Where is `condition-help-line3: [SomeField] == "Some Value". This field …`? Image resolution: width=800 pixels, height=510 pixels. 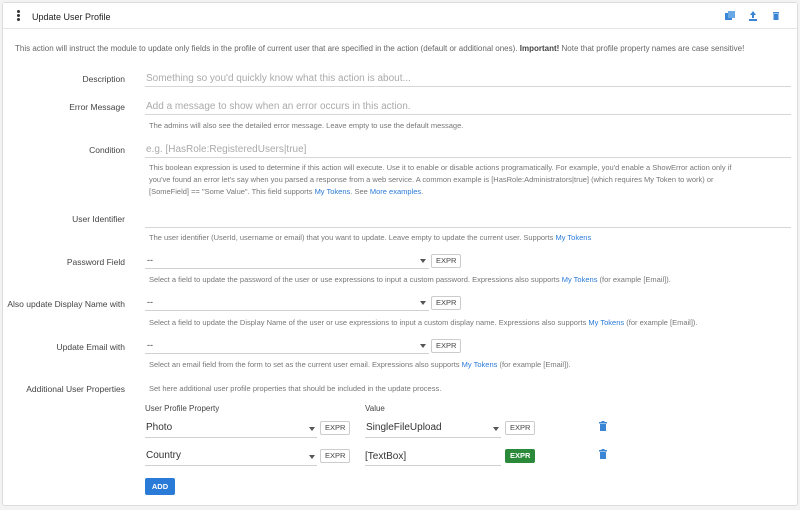 condition-help-line3: [SomeField] == "Some Value". This field … is located at coordinates (469, 192).